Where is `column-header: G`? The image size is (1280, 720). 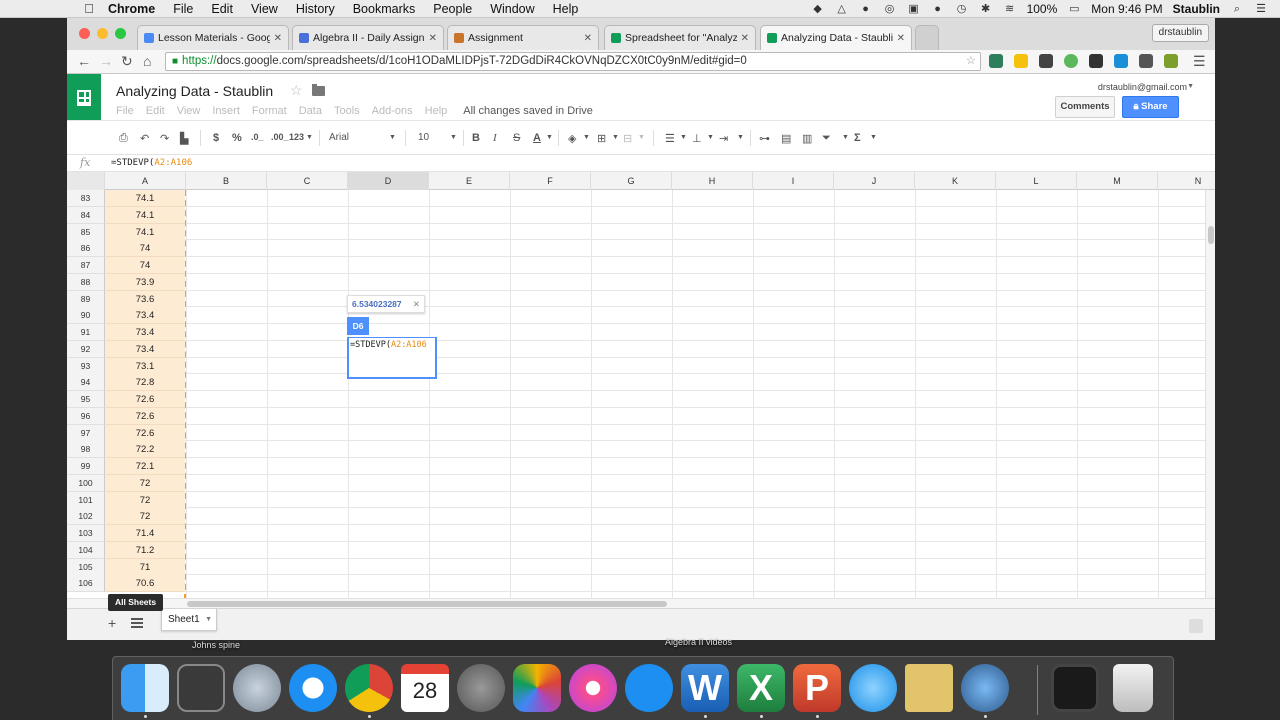 column-header: G is located at coordinates (631, 181).